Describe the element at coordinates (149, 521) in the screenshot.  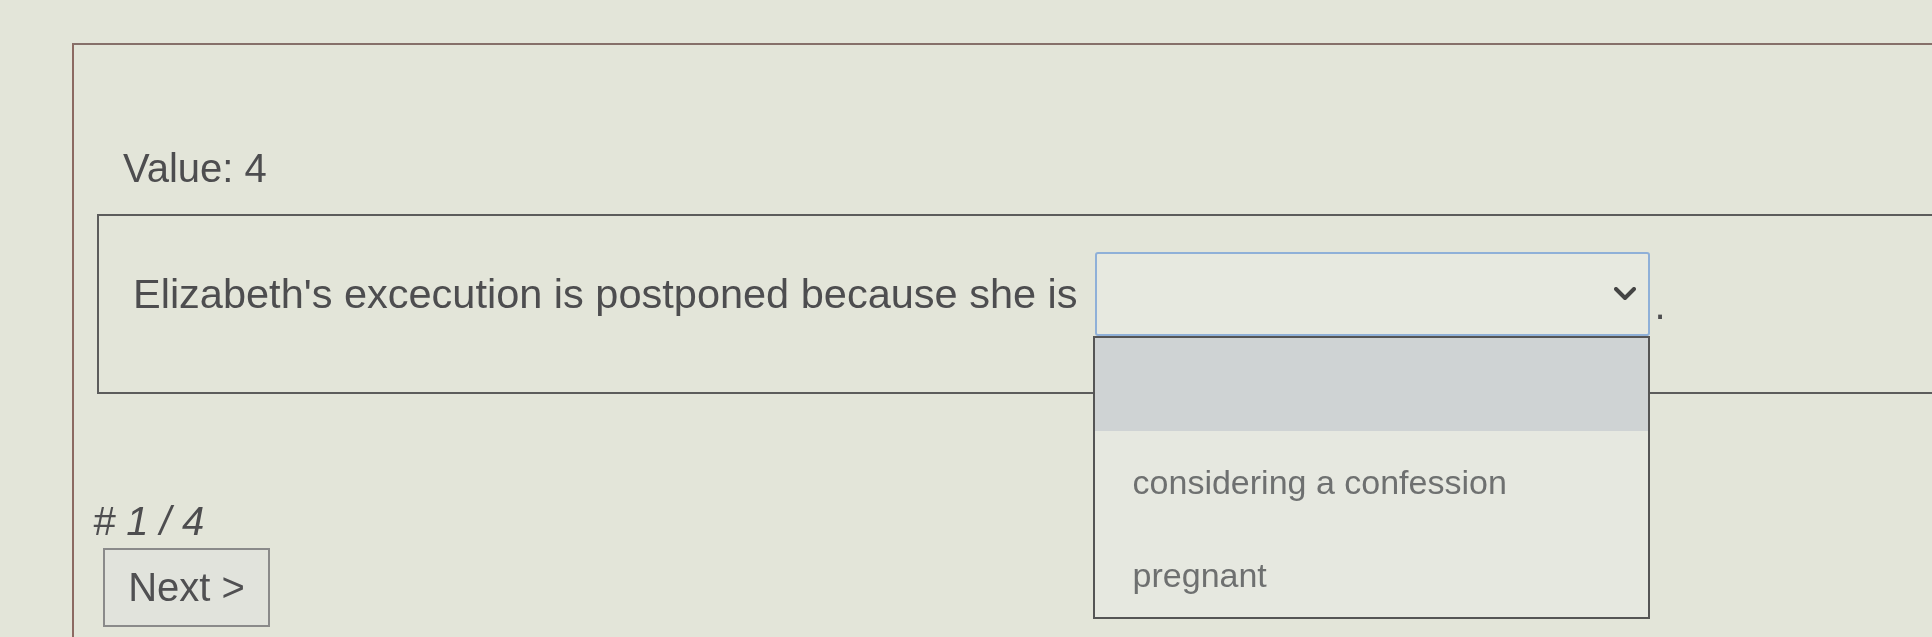
I see `question-counter: # 1 / 4` at that location.